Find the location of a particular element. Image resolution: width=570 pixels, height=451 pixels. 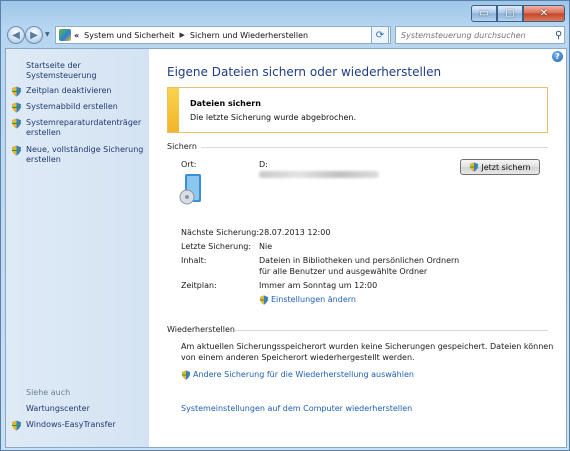

backup-section-heading: Sichern is located at coordinates (182, 146).